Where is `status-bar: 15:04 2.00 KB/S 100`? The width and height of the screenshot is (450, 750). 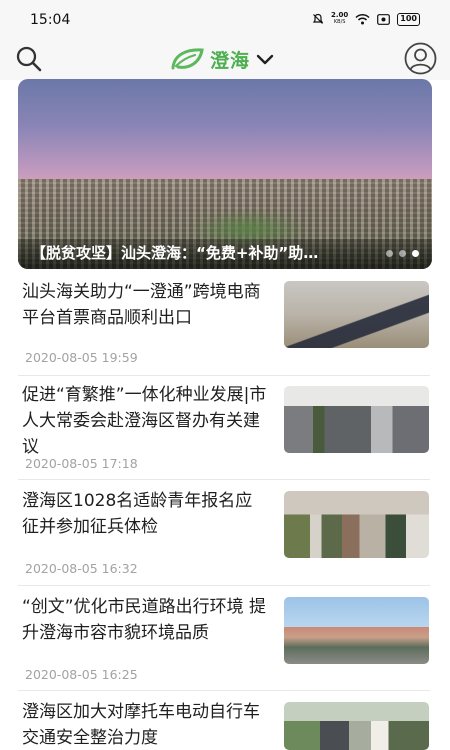 status-bar: 15:04 2.00 KB/S 100 is located at coordinates (225, 20).